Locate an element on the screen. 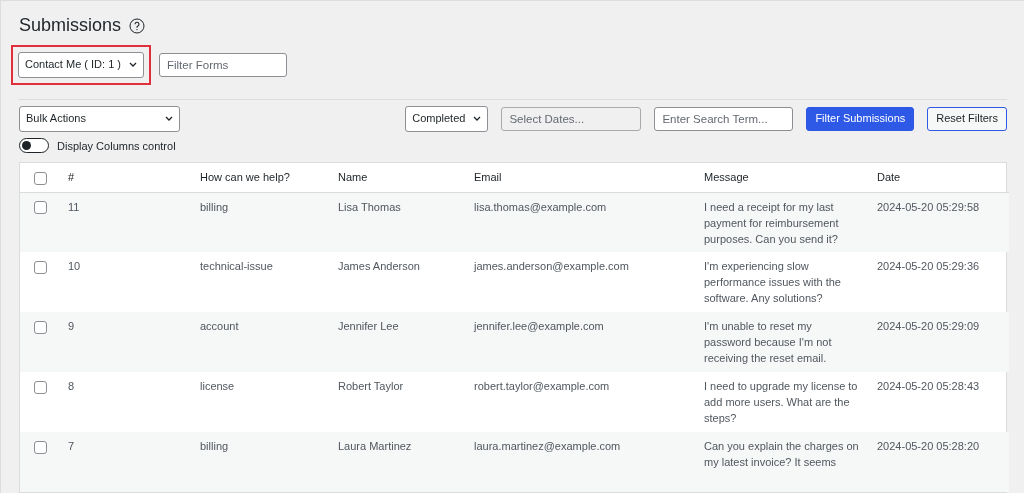 The width and height of the screenshot is (1024, 493). table-cell: James Anderson is located at coordinates (379, 266).